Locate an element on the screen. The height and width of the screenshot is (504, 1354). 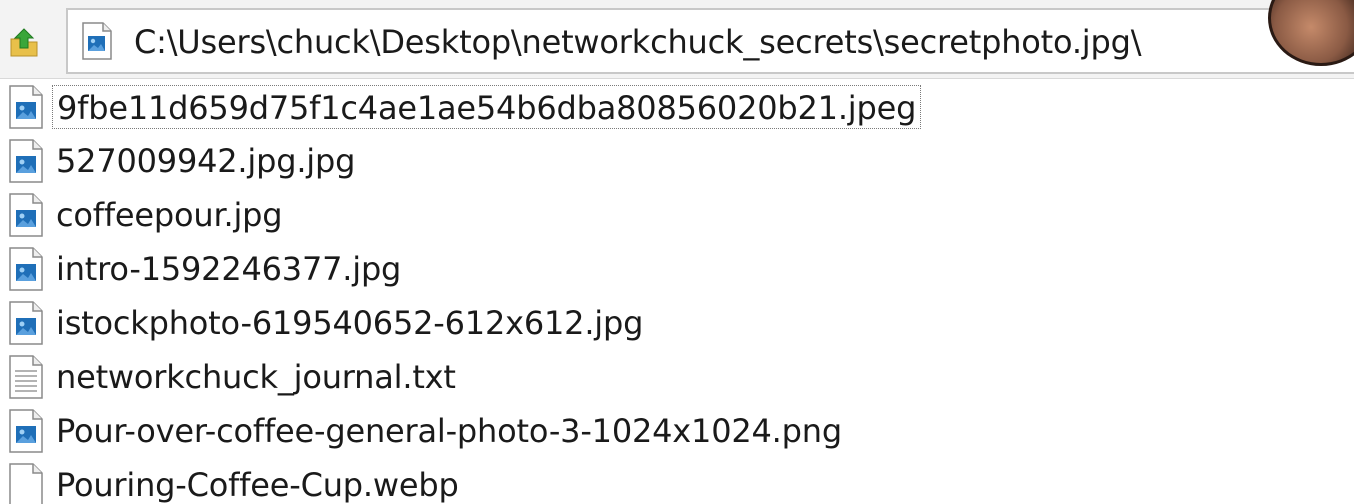
file-list-item: coffeepour.jpg is located at coordinates (677, 215).